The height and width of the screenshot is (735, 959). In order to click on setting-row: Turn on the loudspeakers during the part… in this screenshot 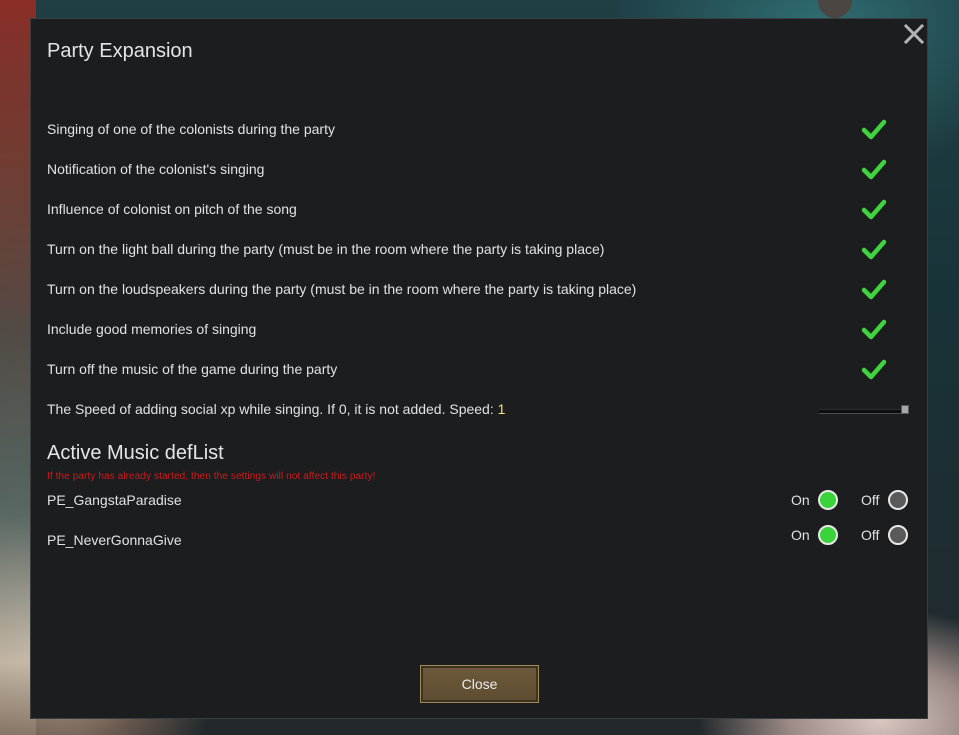, I will do `click(479, 291)`.